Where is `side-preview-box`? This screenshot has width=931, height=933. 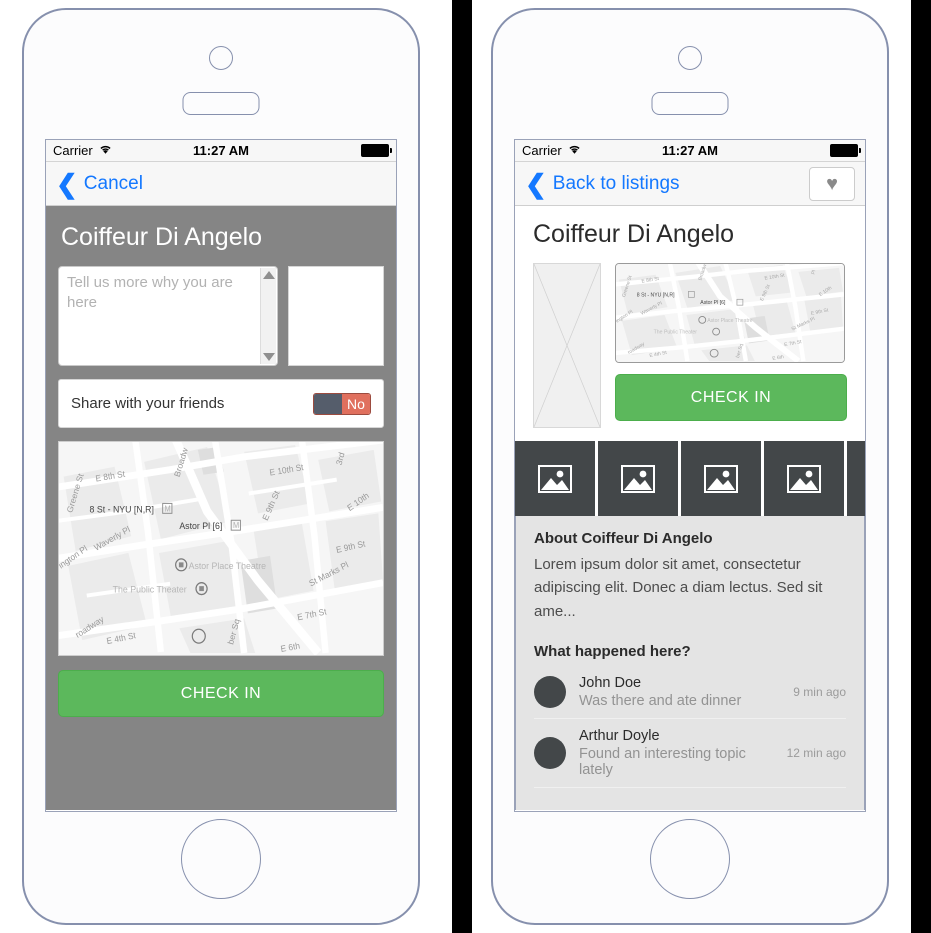 side-preview-box is located at coordinates (336, 316).